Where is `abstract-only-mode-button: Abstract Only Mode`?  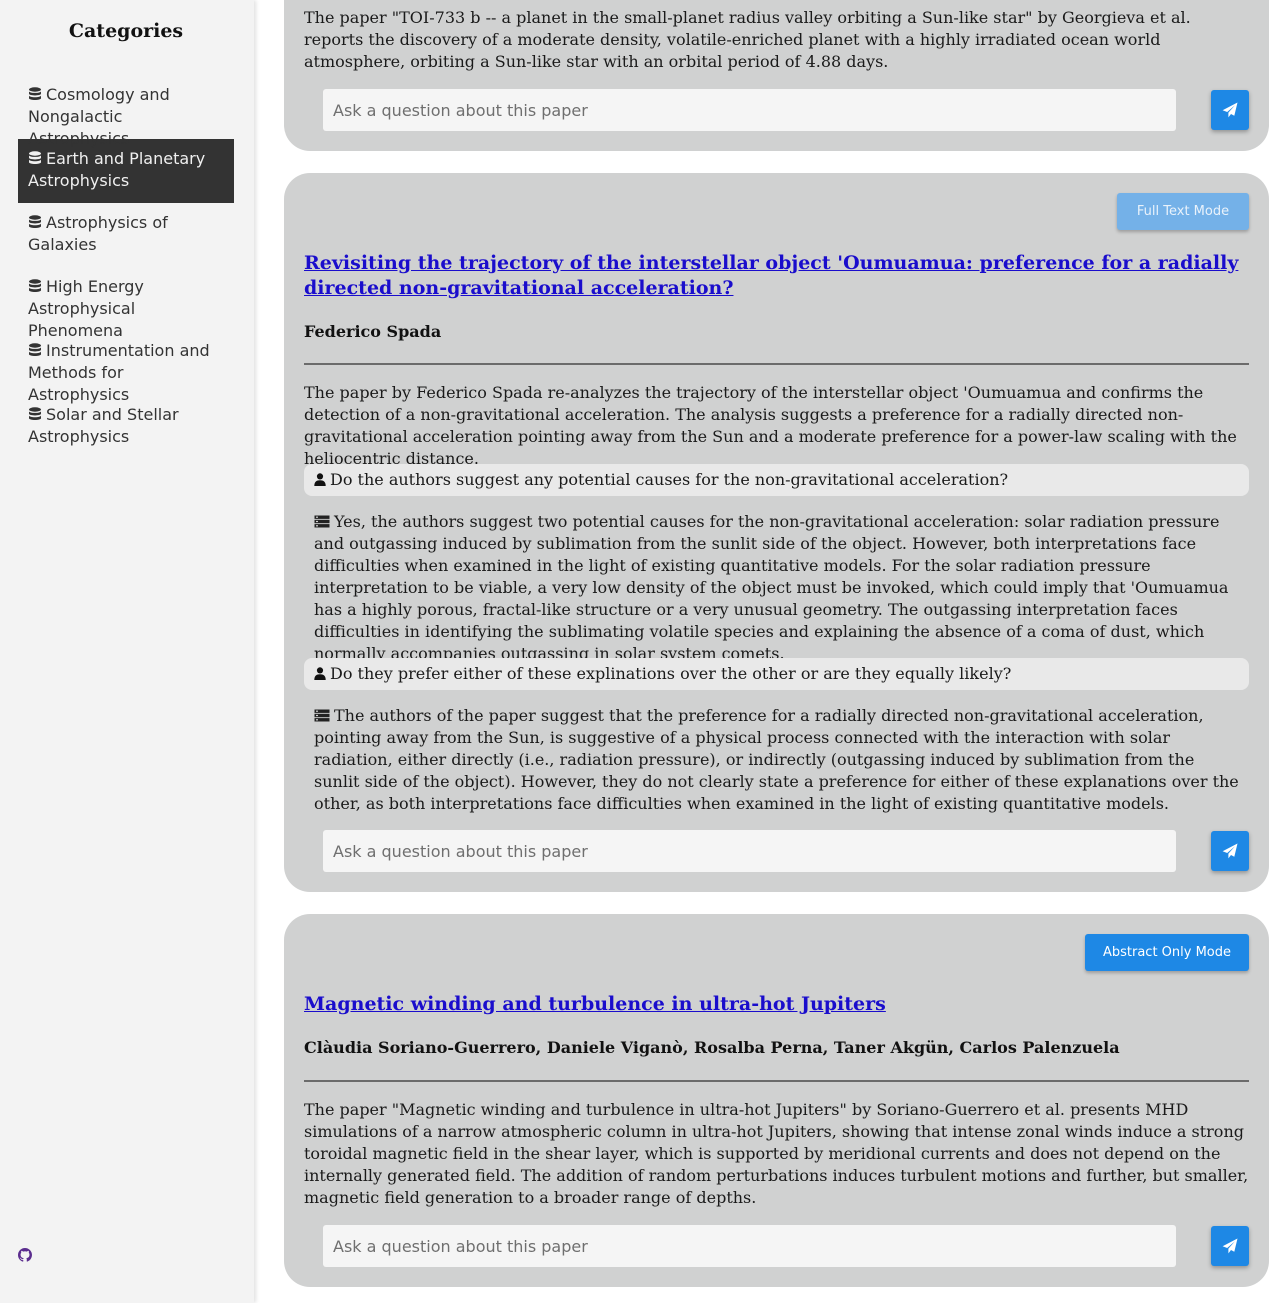
abstract-only-mode-button: Abstract Only Mode is located at coordinates (1167, 952).